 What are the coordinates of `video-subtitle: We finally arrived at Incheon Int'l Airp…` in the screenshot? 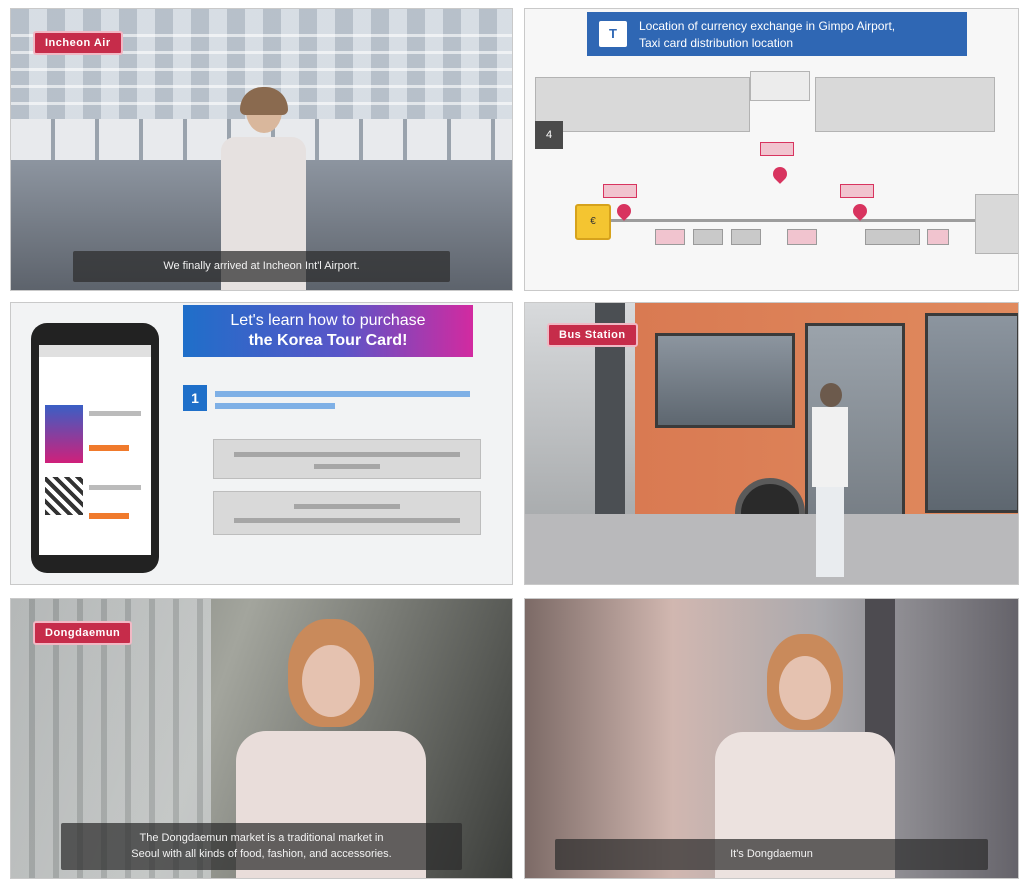 It's located at (261, 266).